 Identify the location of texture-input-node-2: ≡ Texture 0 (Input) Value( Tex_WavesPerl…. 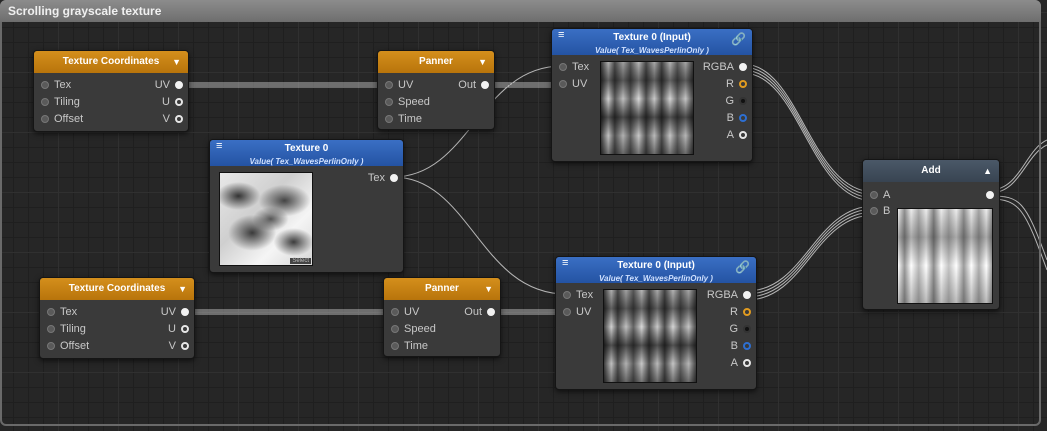
(656, 323).